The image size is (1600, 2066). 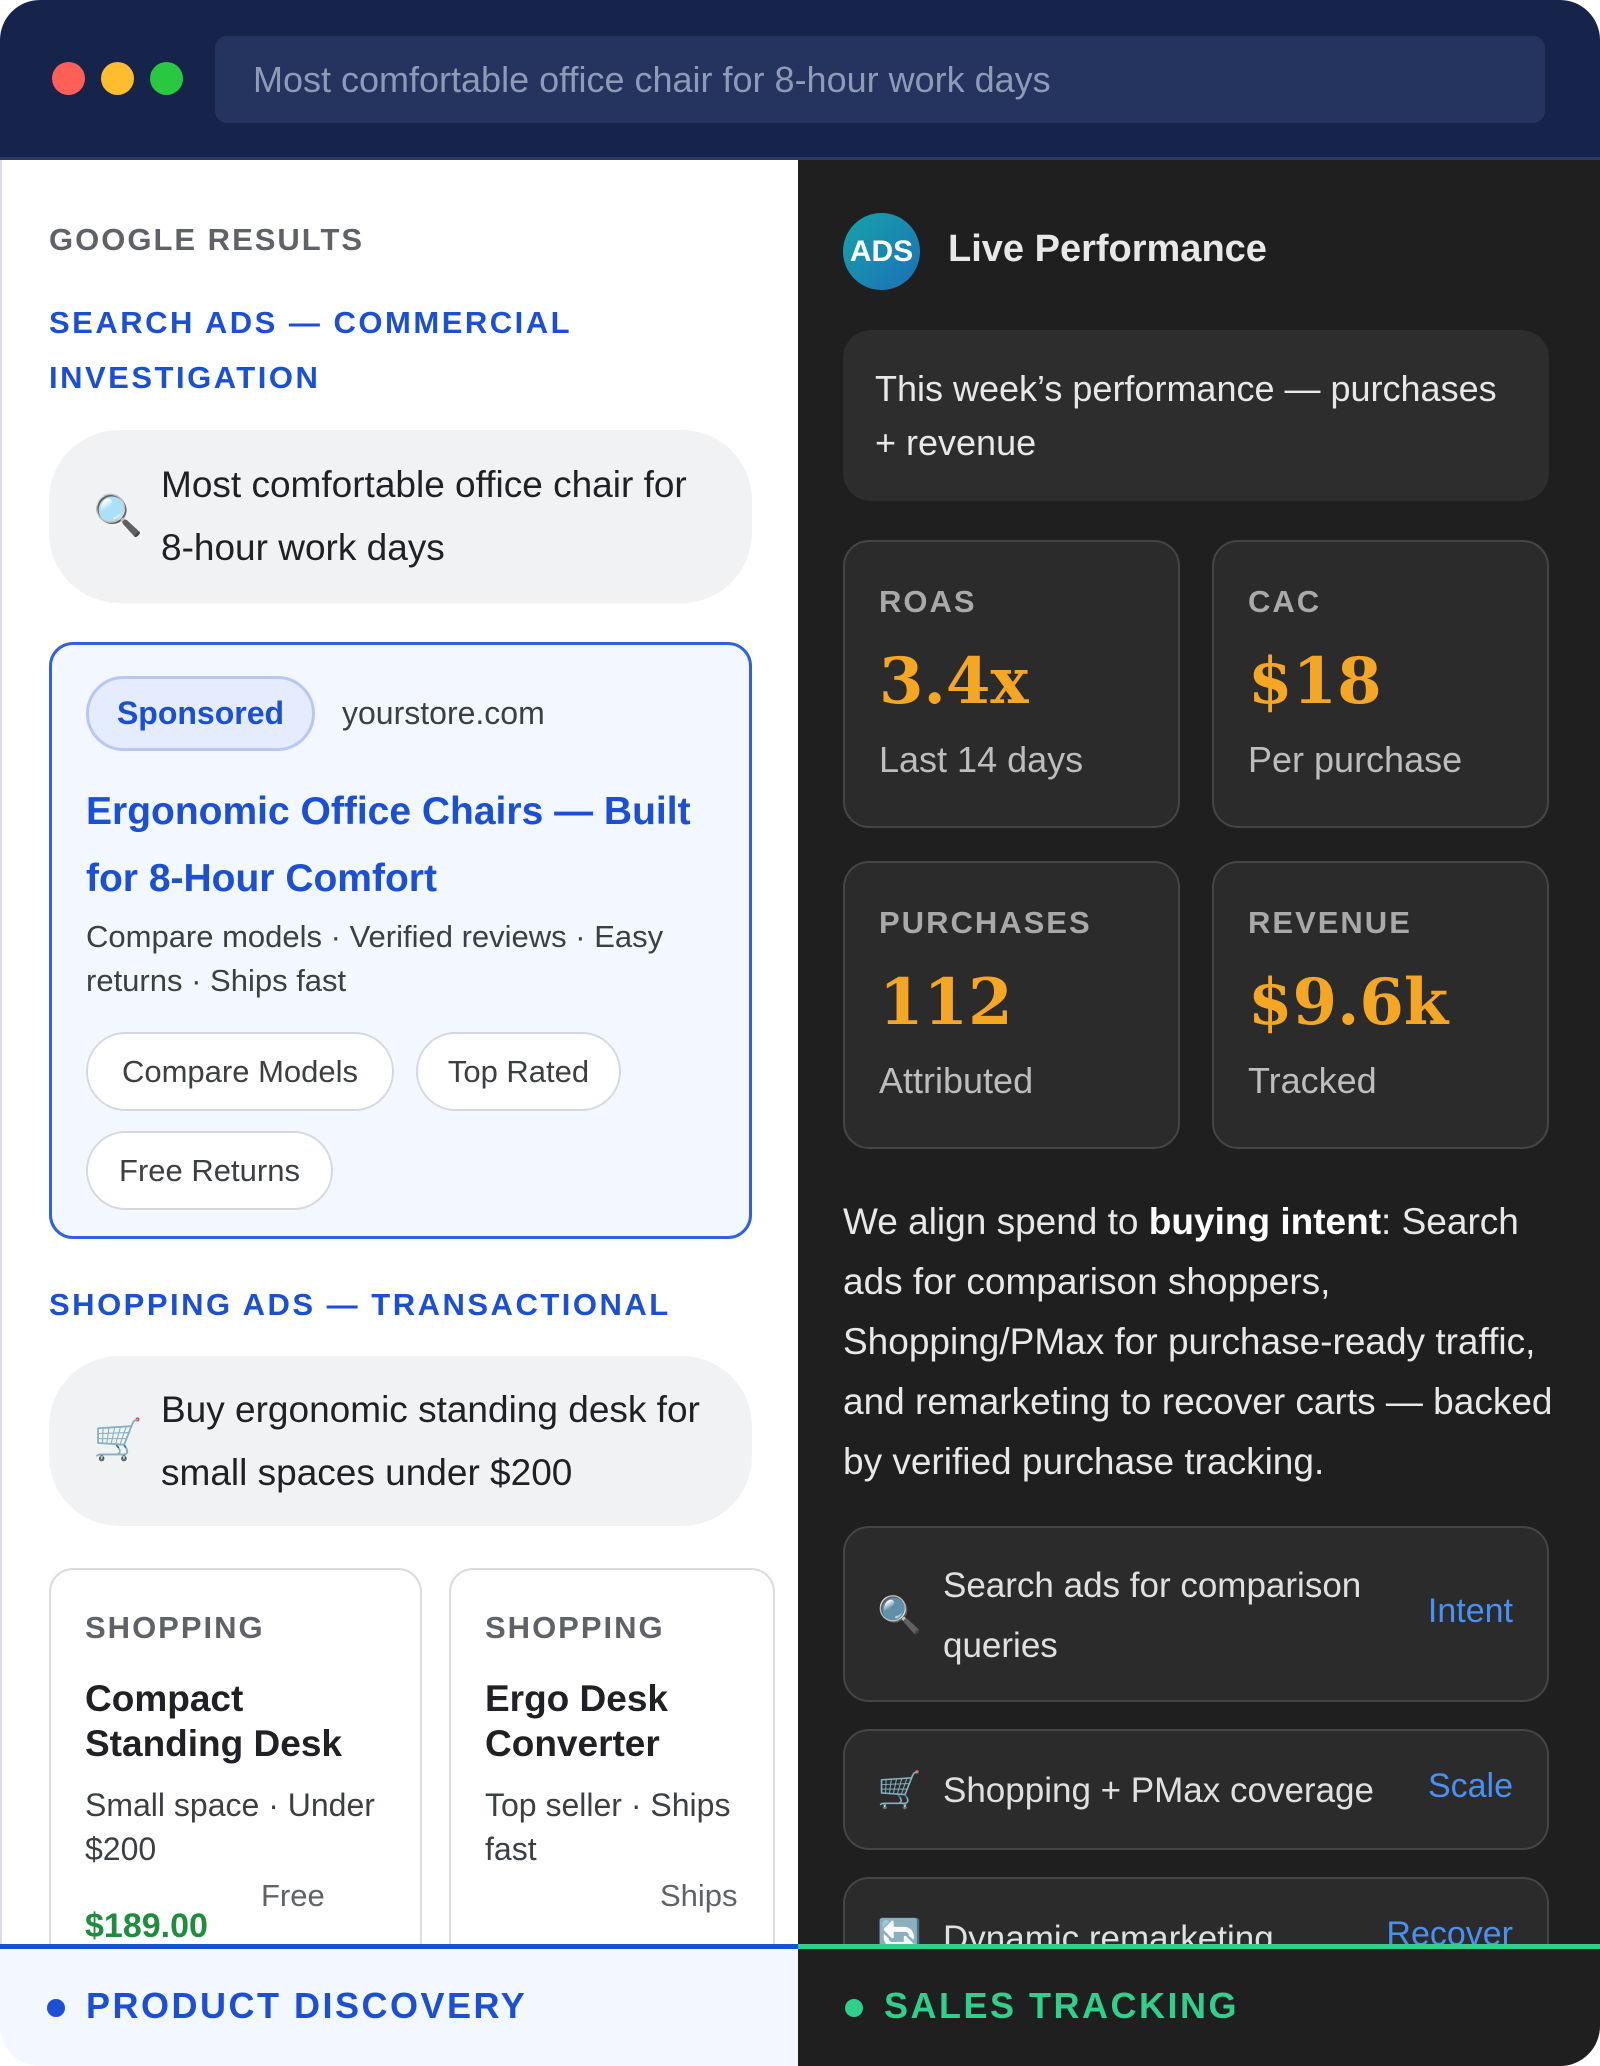 I want to click on product-discovery-bar: PRODUCT DISCOVERY, so click(x=399, y=2005).